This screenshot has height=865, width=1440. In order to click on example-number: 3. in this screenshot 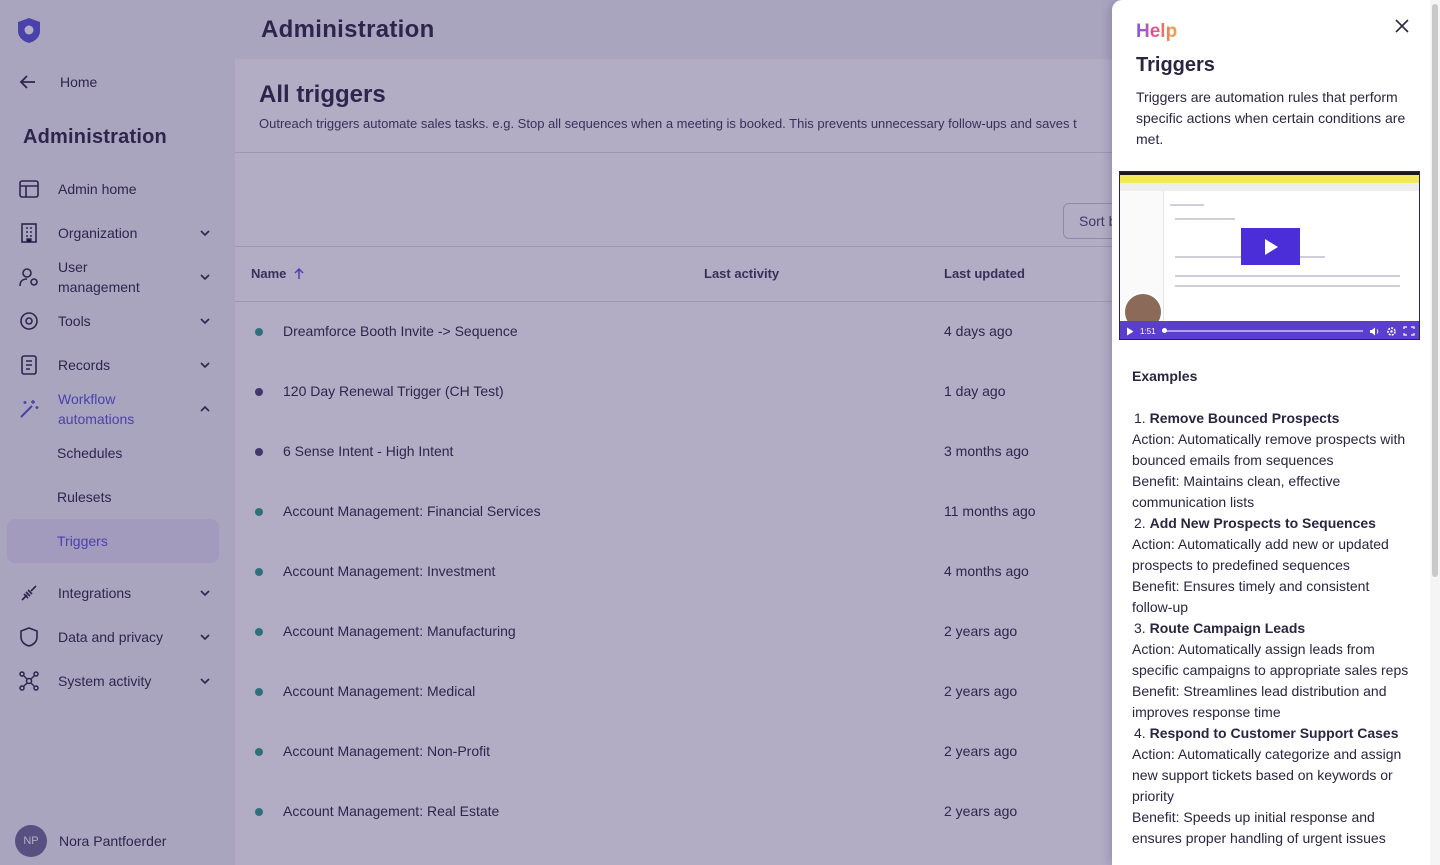, I will do `click(1140, 628)`.